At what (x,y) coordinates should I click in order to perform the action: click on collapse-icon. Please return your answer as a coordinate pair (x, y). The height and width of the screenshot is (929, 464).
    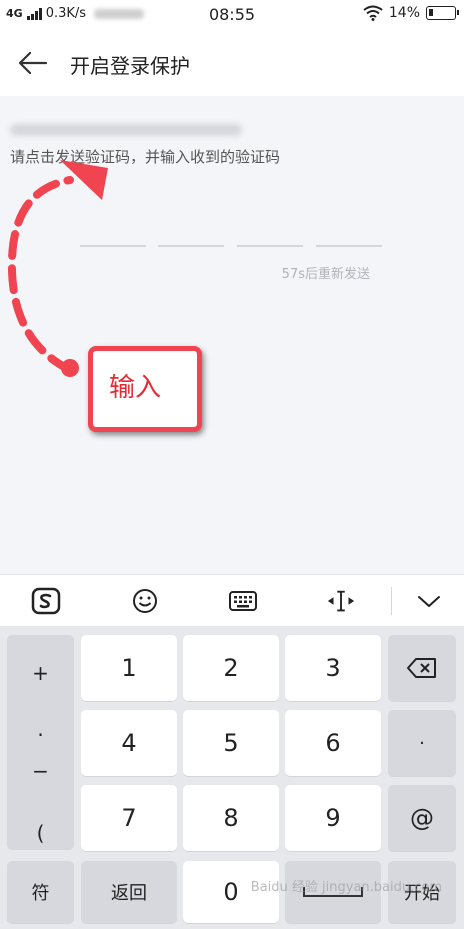
    Looking at the image, I should click on (429, 601).